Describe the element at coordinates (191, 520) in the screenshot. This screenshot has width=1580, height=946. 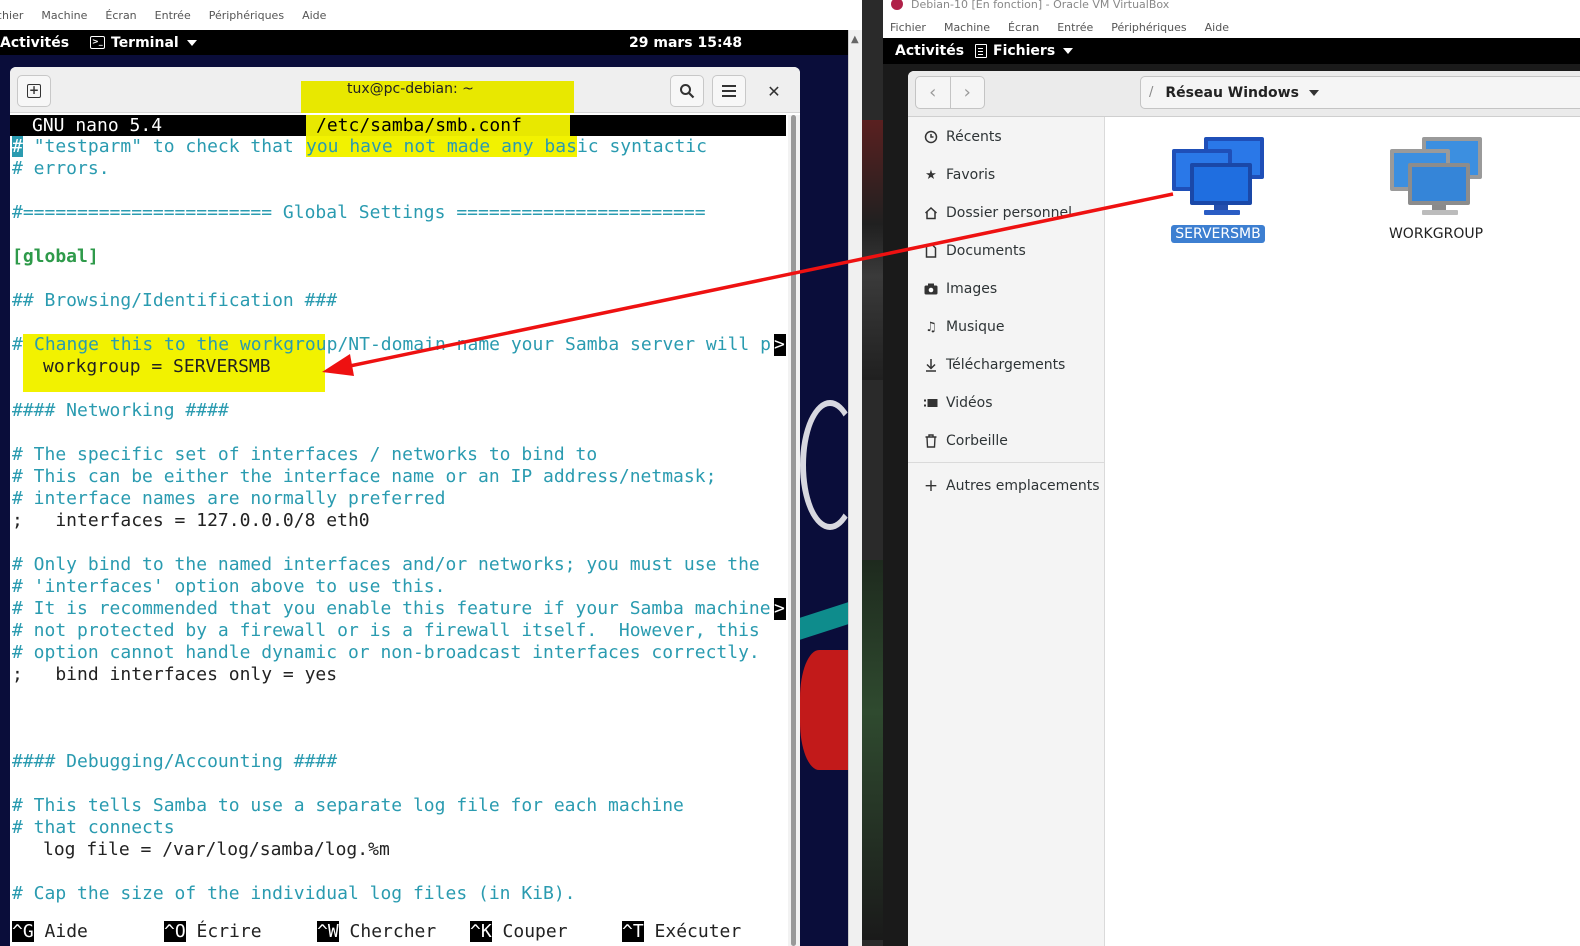
I see `code-line: ; interfaces = 127.0.0.0/8 eth0` at that location.